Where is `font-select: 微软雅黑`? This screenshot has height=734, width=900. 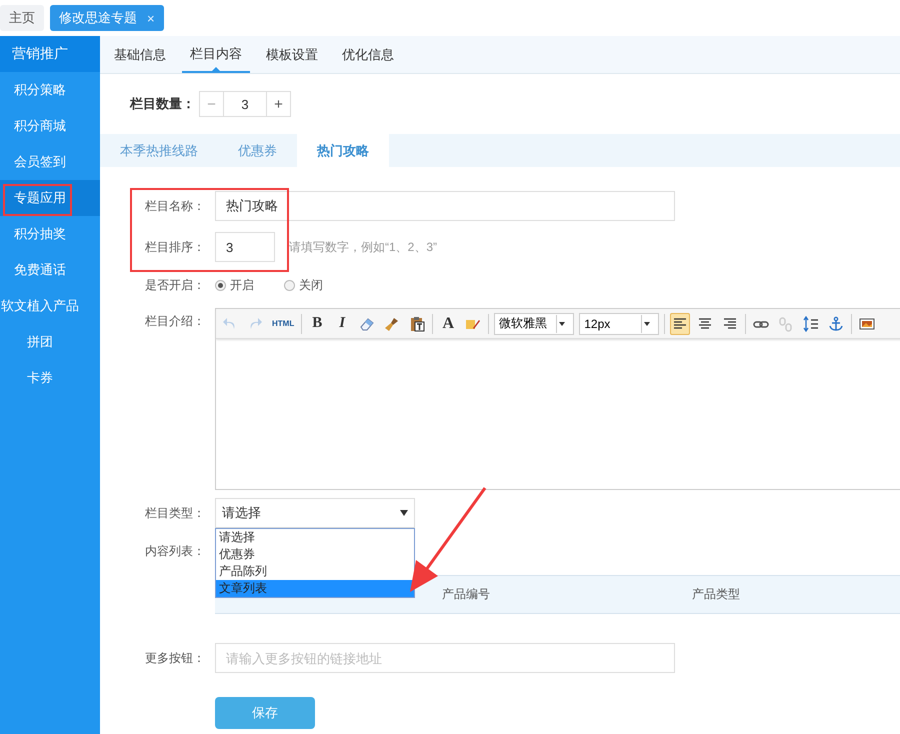
font-select: 微软雅黑 is located at coordinates (534, 323).